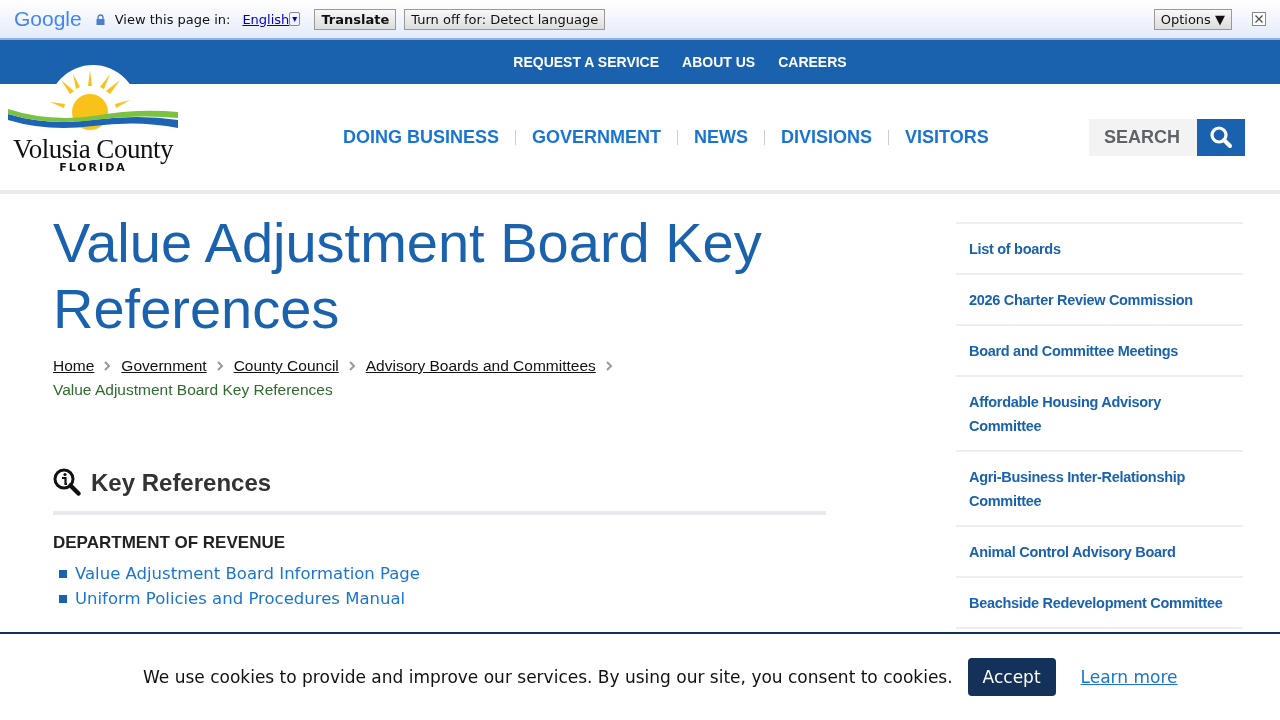  I want to click on nav-link: DOING BUSINESS, so click(421, 137).